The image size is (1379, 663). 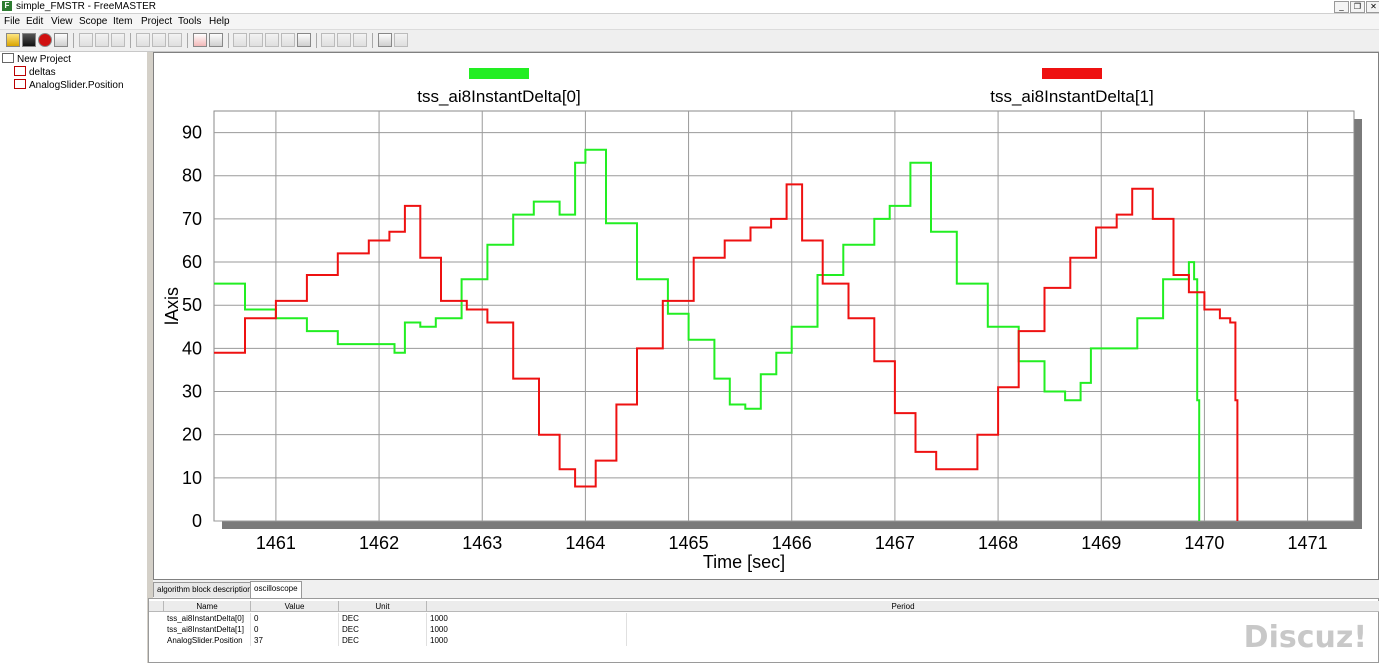 I want to click on back-arrow-icon, so click(x=143, y=40).